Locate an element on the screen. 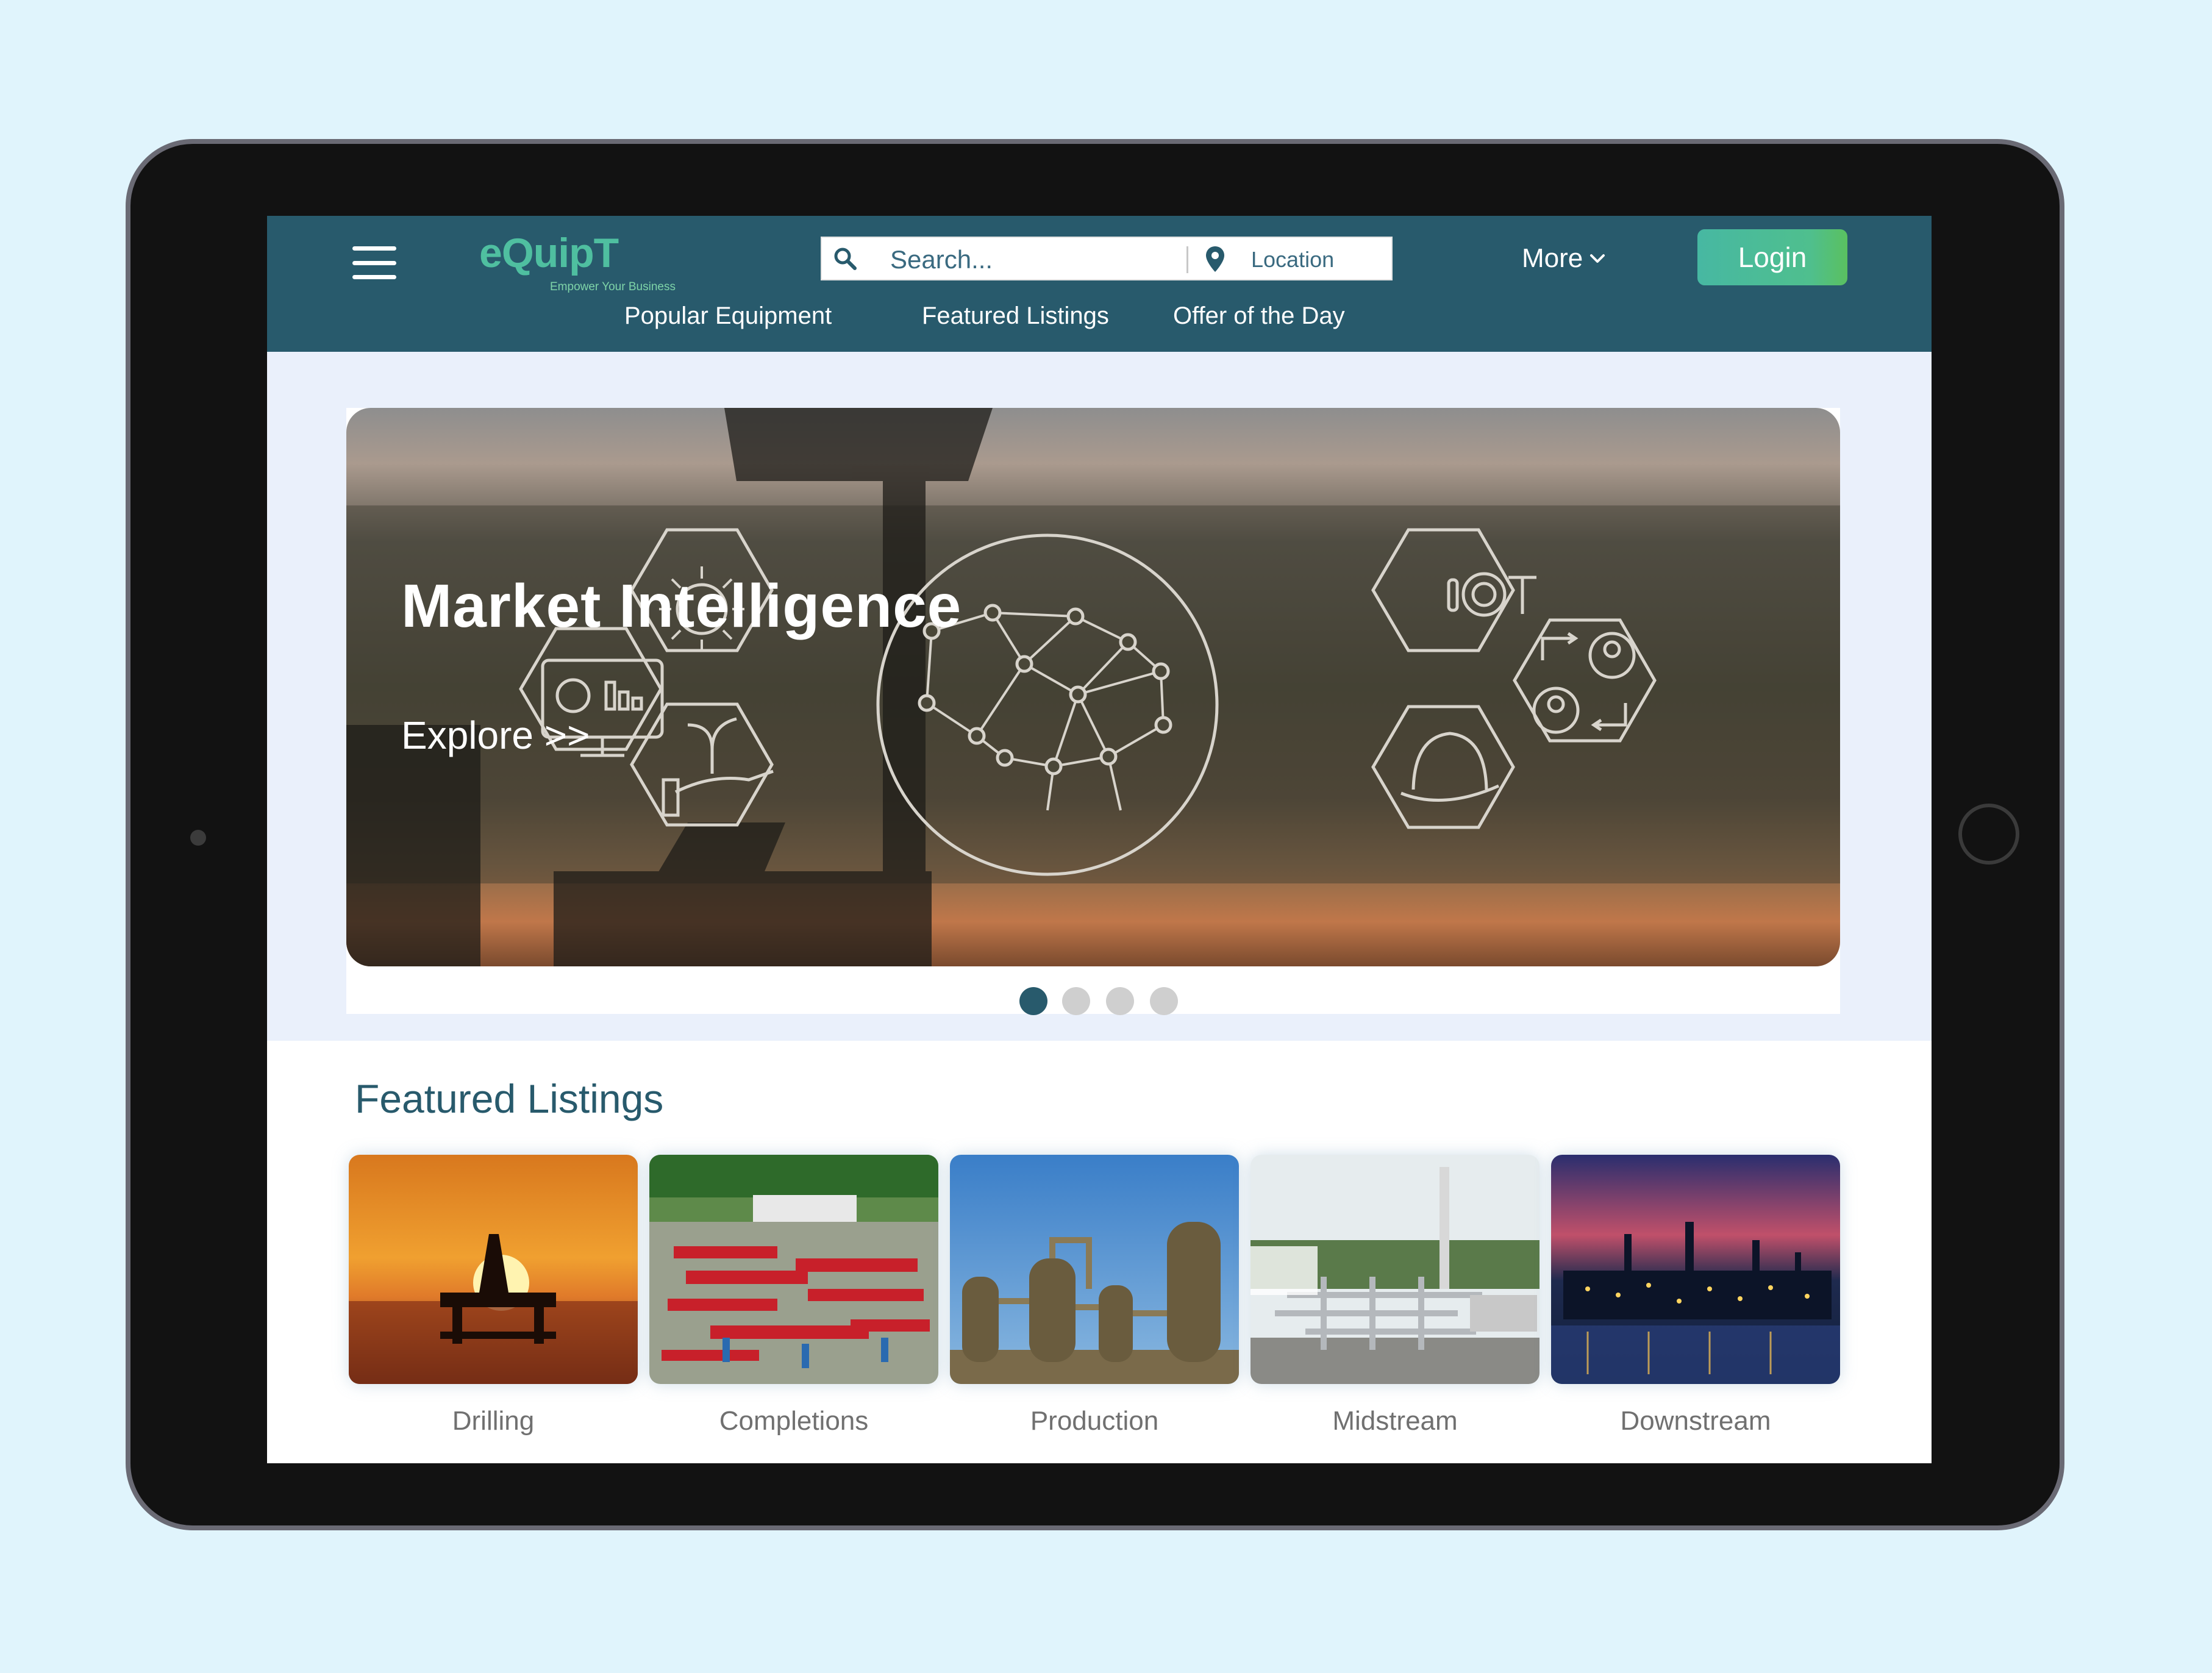  featured-listings-heading: Featured Listings is located at coordinates (509, 1099).